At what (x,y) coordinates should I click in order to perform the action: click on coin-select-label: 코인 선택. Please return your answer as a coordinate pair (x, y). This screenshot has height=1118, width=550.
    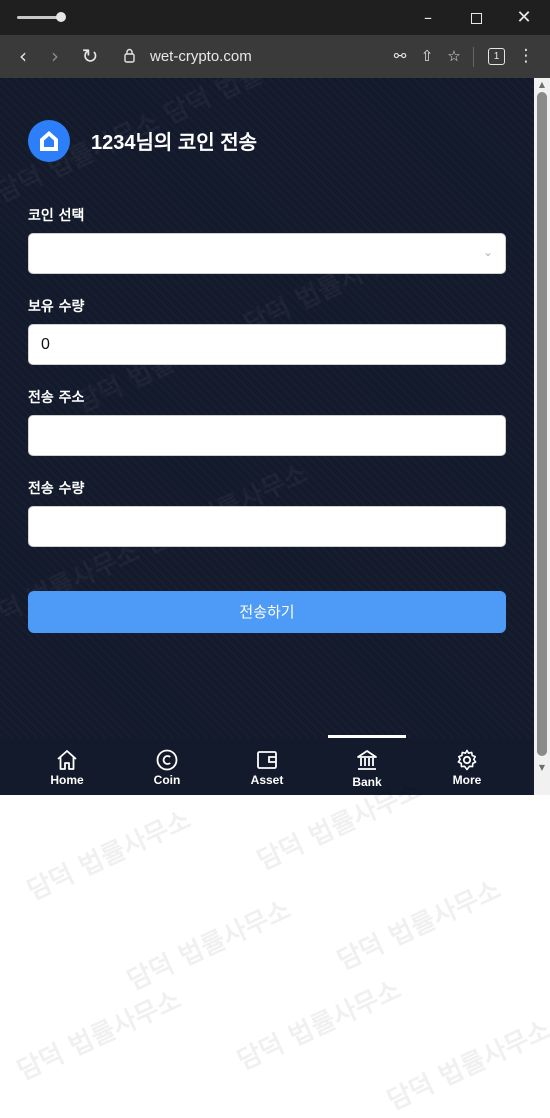
    Looking at the image, I should click on (56, 216).